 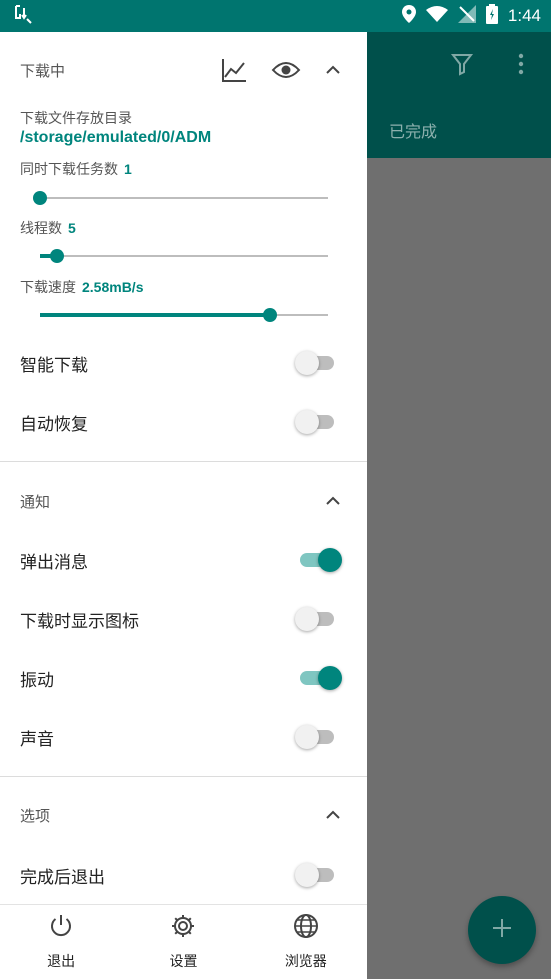 What do you see at coordinates (183, 962) in the screenshot?
I see `settings-label: 设置` at bounding box center [183, 962].